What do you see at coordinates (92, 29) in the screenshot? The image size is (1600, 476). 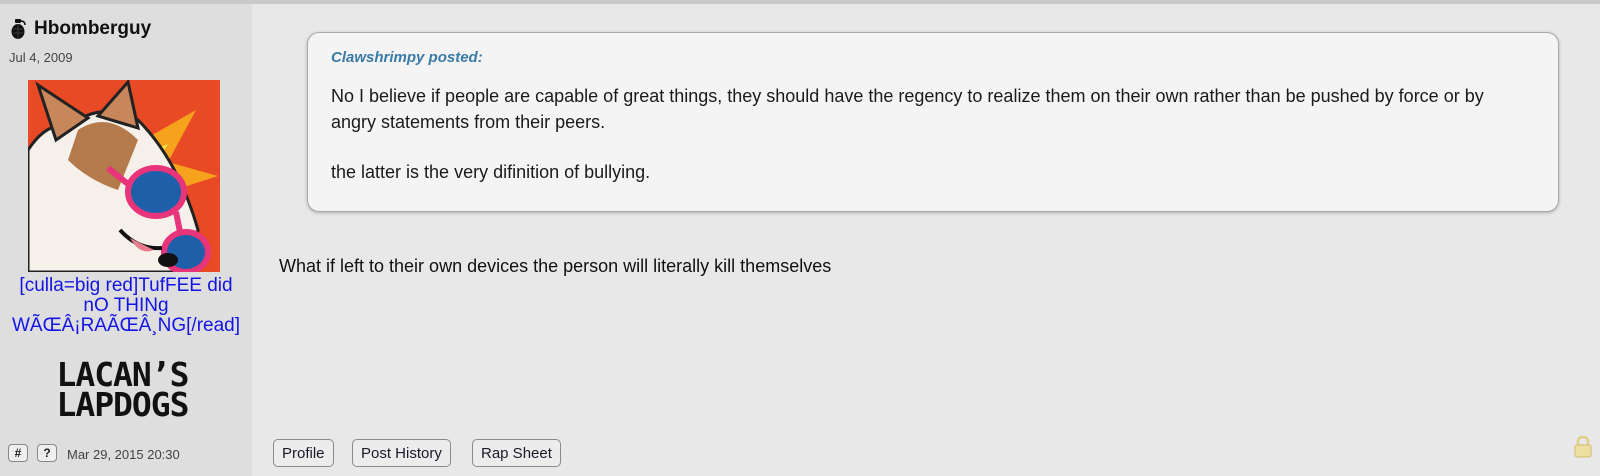 I see `author-name: Hbomberguy` at bounding box center [92, 29].